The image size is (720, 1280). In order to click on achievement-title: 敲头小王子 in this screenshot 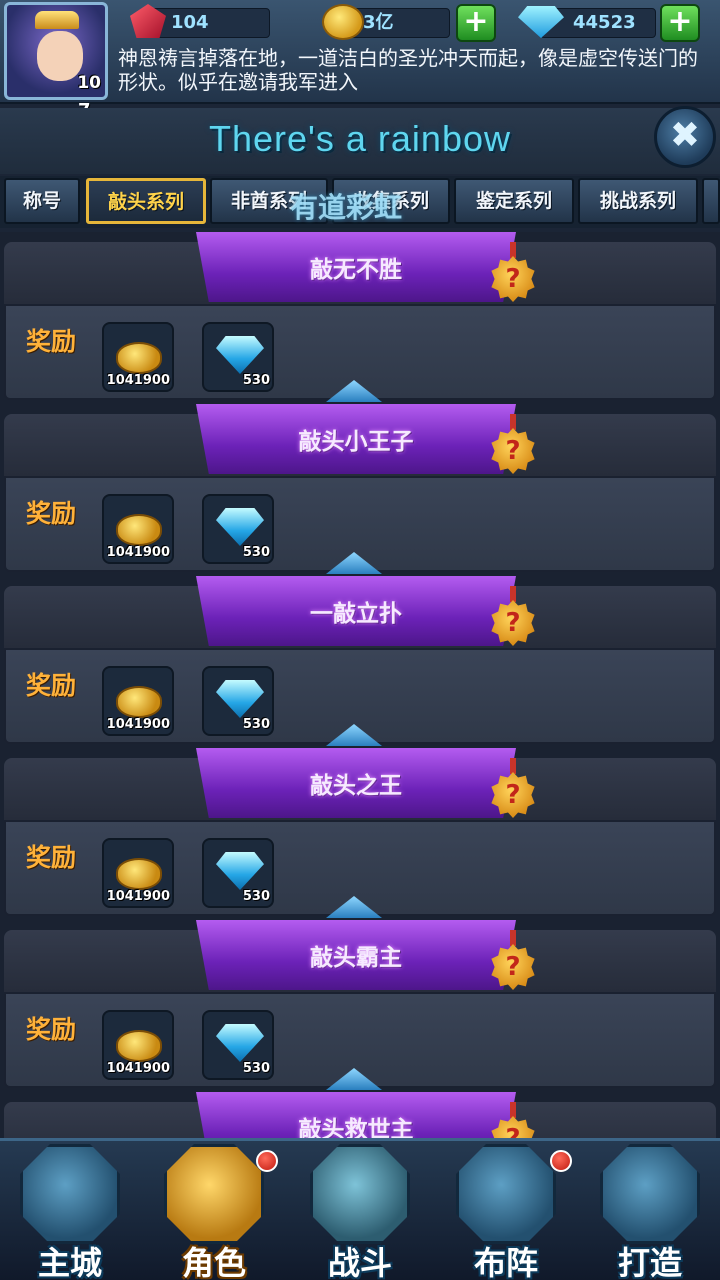, I will do `click(356, 442)`.